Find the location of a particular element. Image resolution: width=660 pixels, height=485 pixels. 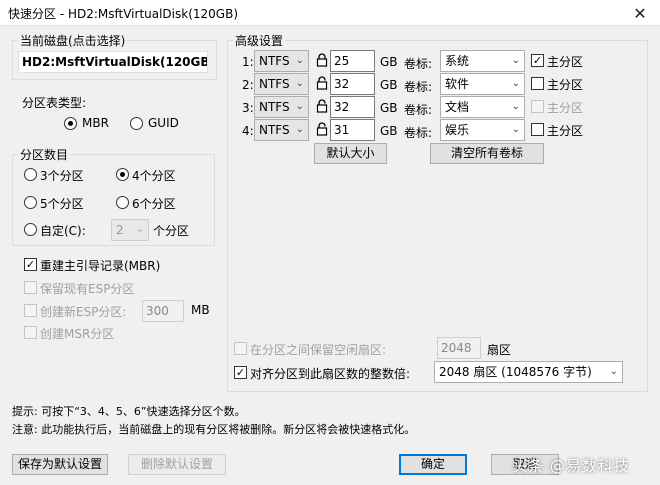

partition-row-4-volume-select: 娱乐 ⌄ is located at coordinates (482, 130).